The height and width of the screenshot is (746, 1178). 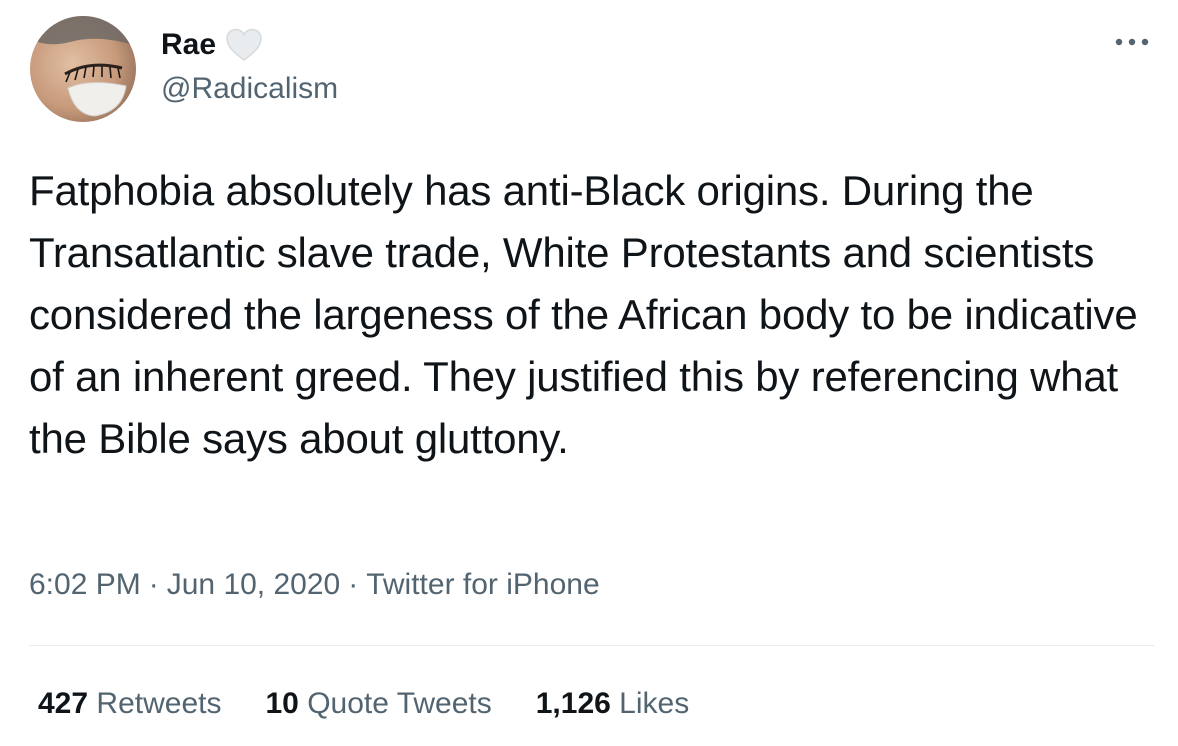 I want to click on tweet-source: Twitter for iPhone, so click(x=482, y=584).